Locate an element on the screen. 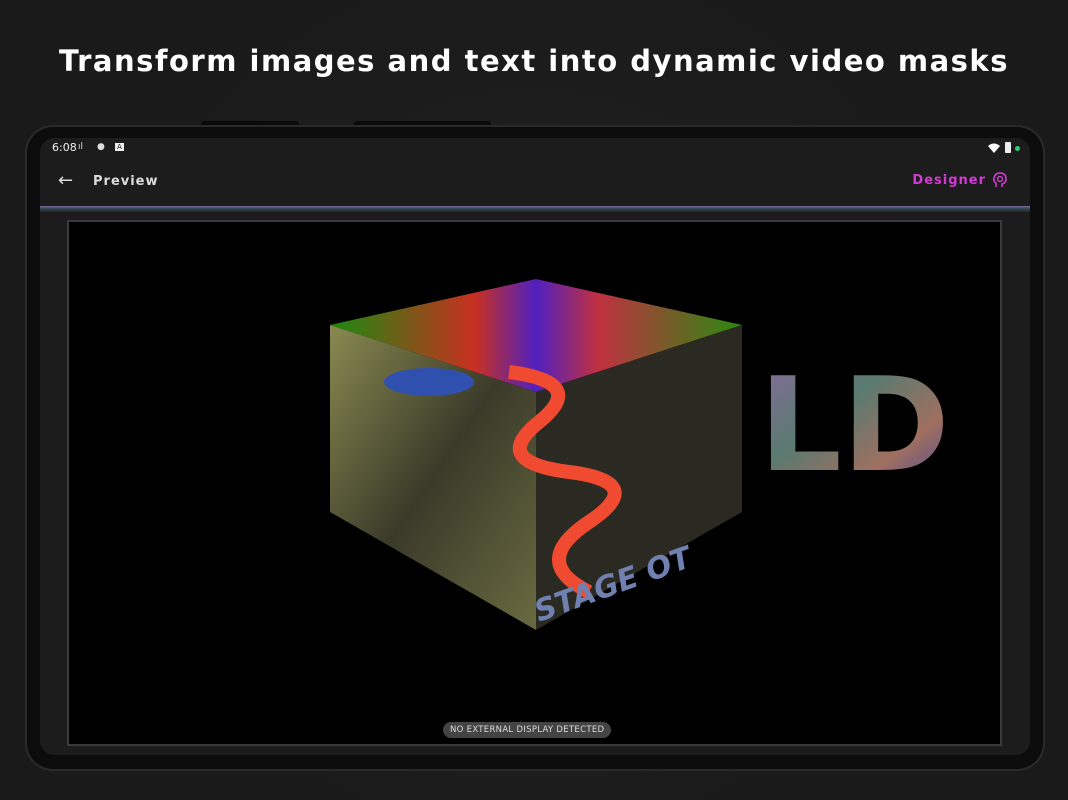 Image resolution: width=1068 pixels, height=800 pixels. status-dot is located at coordinates (1017, 148).